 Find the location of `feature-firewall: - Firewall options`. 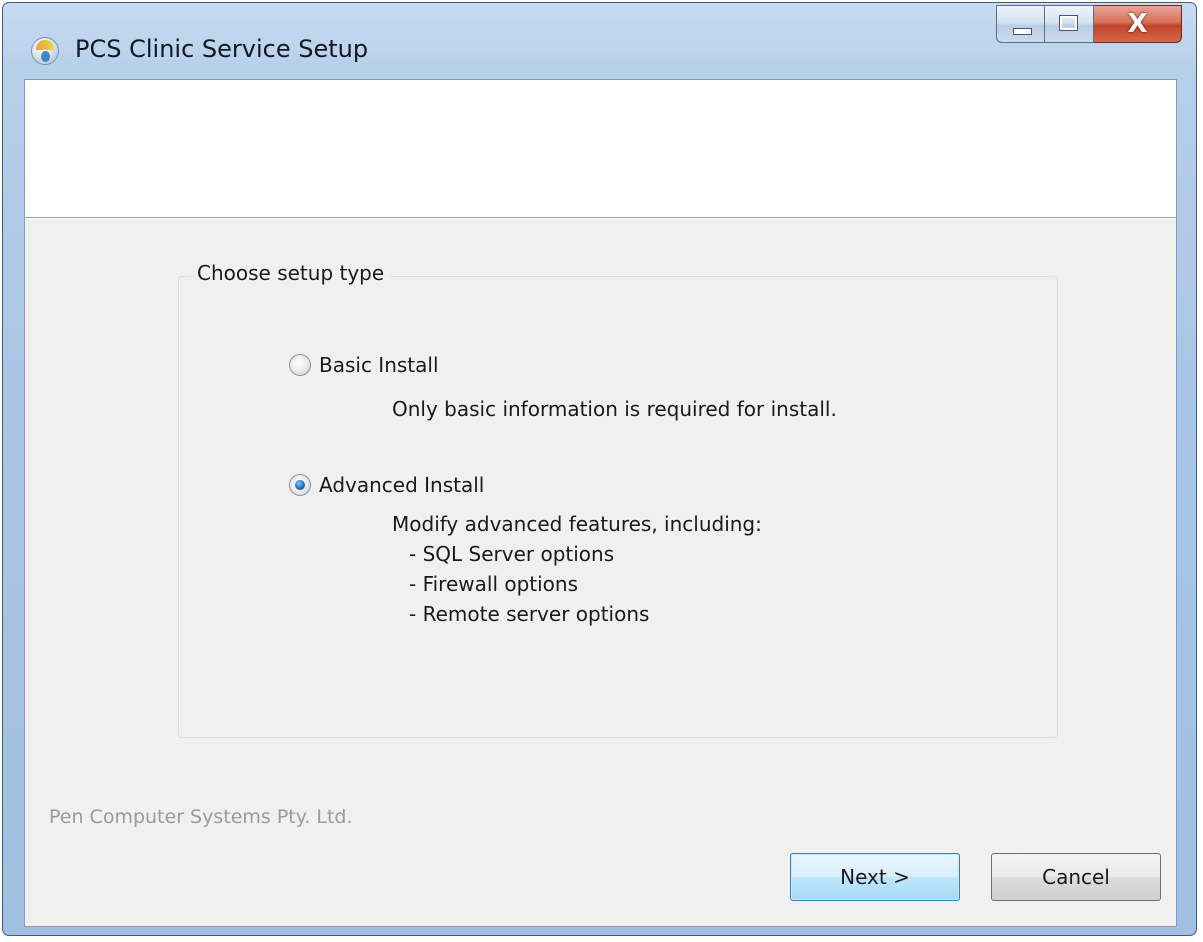

feature-firewall: - Firewall options is located at coordinates (494, 584).